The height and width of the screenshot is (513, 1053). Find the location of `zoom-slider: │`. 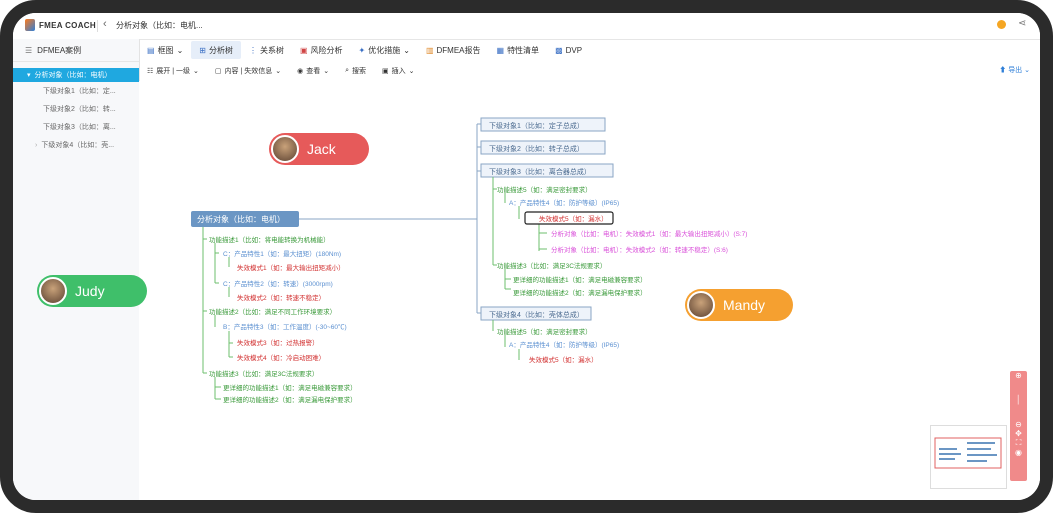

zoom-slider: │ is located at coordinates (1018, 400).